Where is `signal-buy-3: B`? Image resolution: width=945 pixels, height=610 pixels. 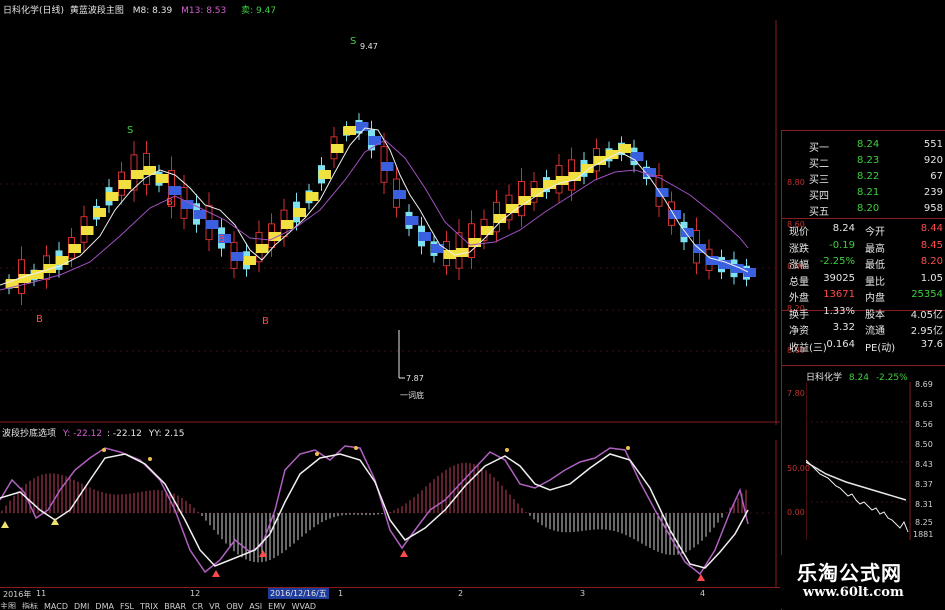 signal-buy-3: B is located at coordinates (221, 239).